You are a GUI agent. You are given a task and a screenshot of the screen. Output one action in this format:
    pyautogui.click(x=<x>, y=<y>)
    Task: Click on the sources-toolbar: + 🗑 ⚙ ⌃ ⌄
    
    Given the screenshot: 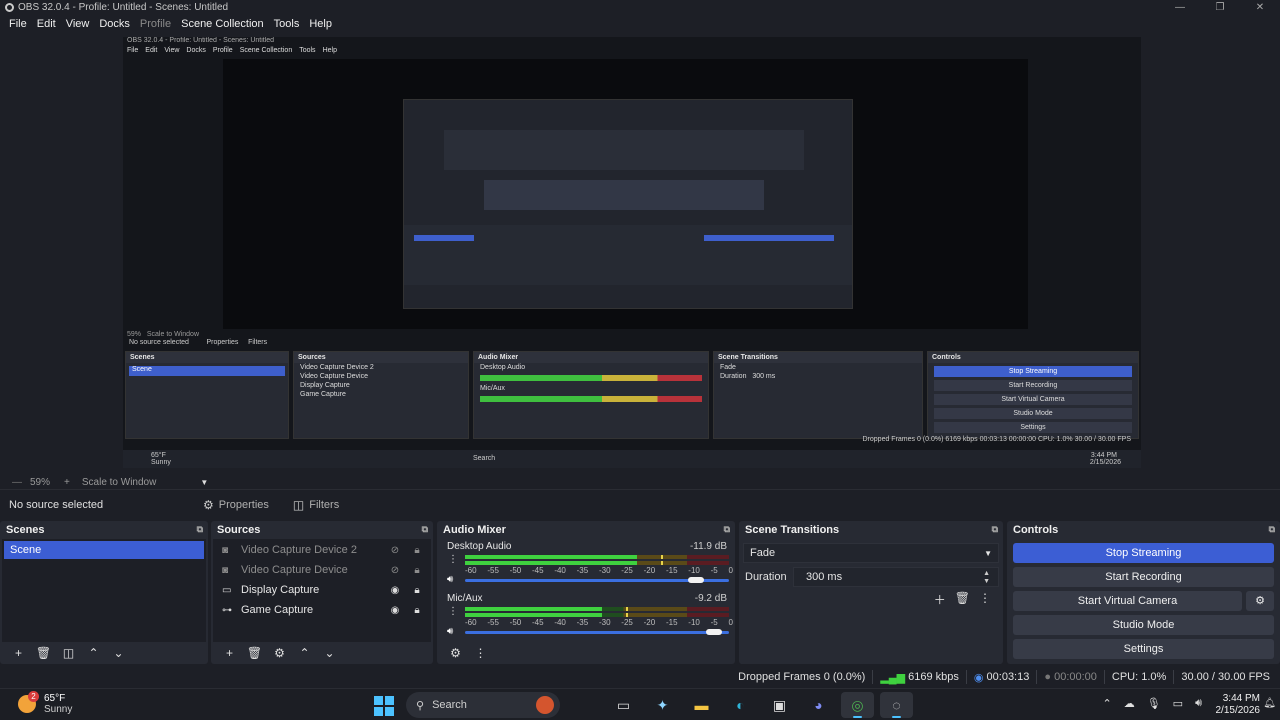 What is the action you would take?
    pyautogui.click(x=322, y=653)
    